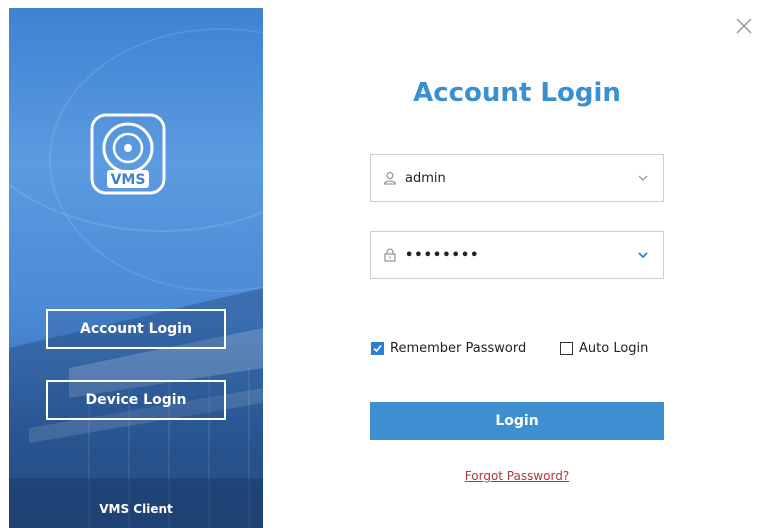 This screenshot has width=758, height=528. I want to click on close-icon, so click(744, 26).